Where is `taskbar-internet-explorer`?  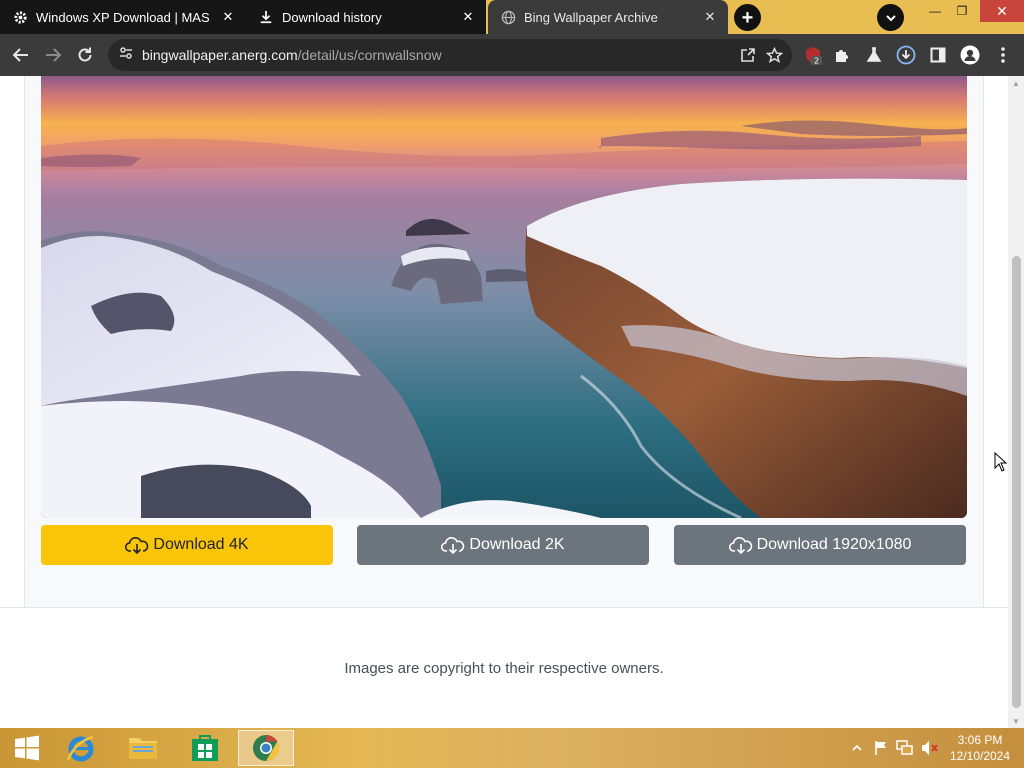
taskbar-internet-explorer is located at coordinates (81, 748).